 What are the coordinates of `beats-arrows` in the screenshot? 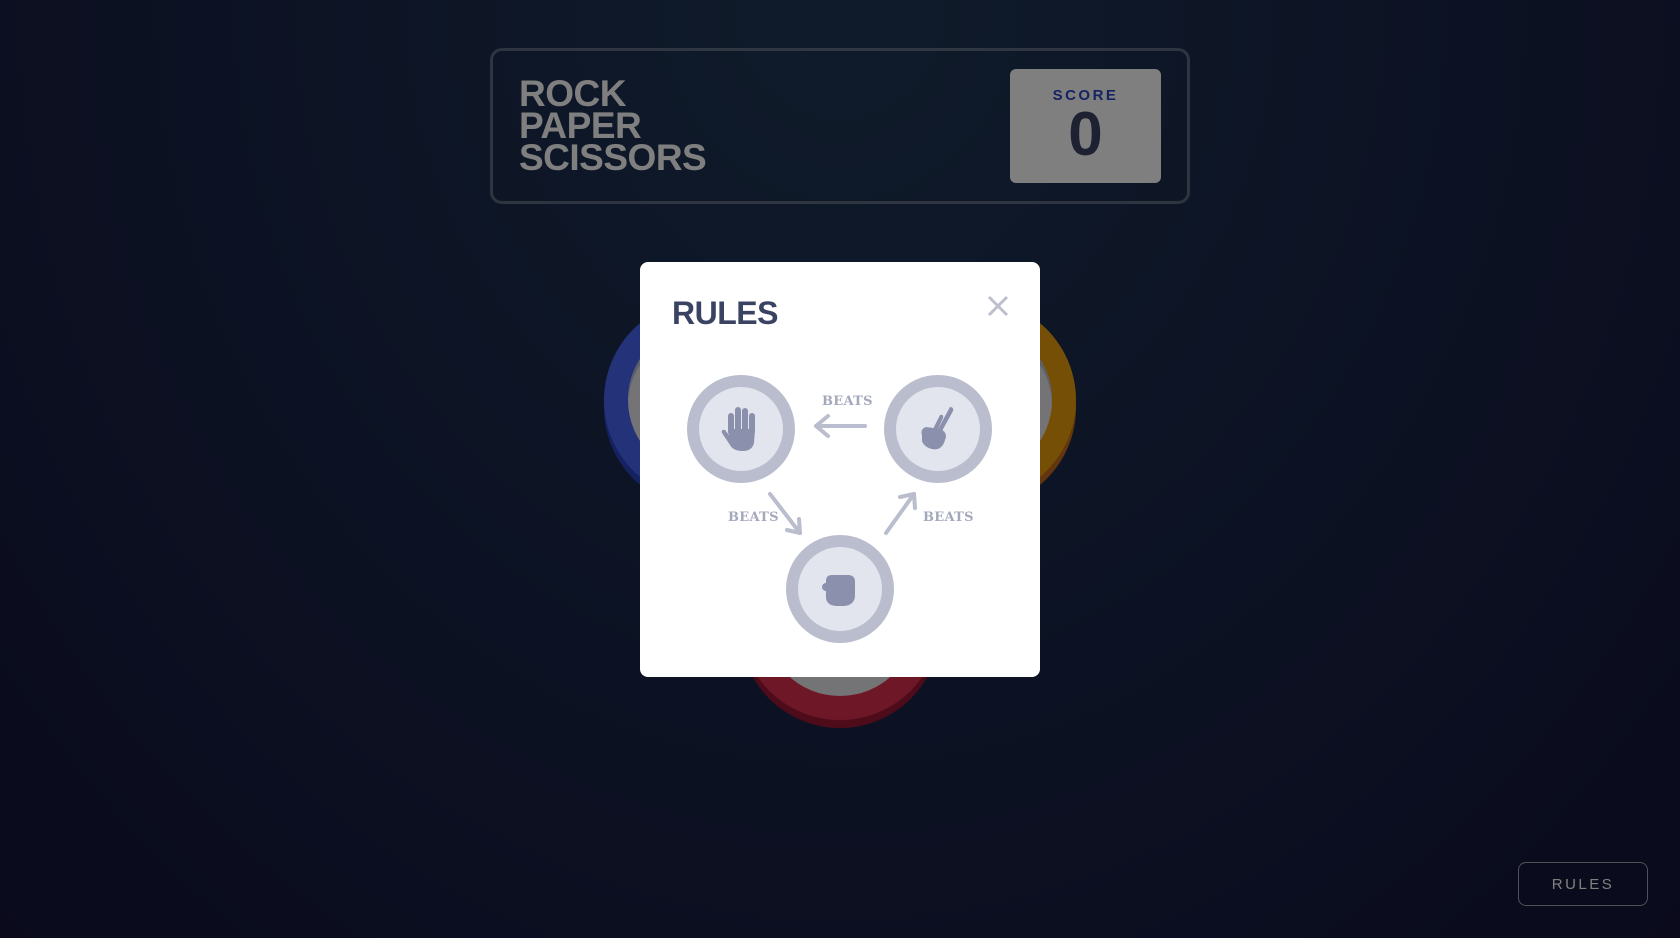 It's located at (842, 474).